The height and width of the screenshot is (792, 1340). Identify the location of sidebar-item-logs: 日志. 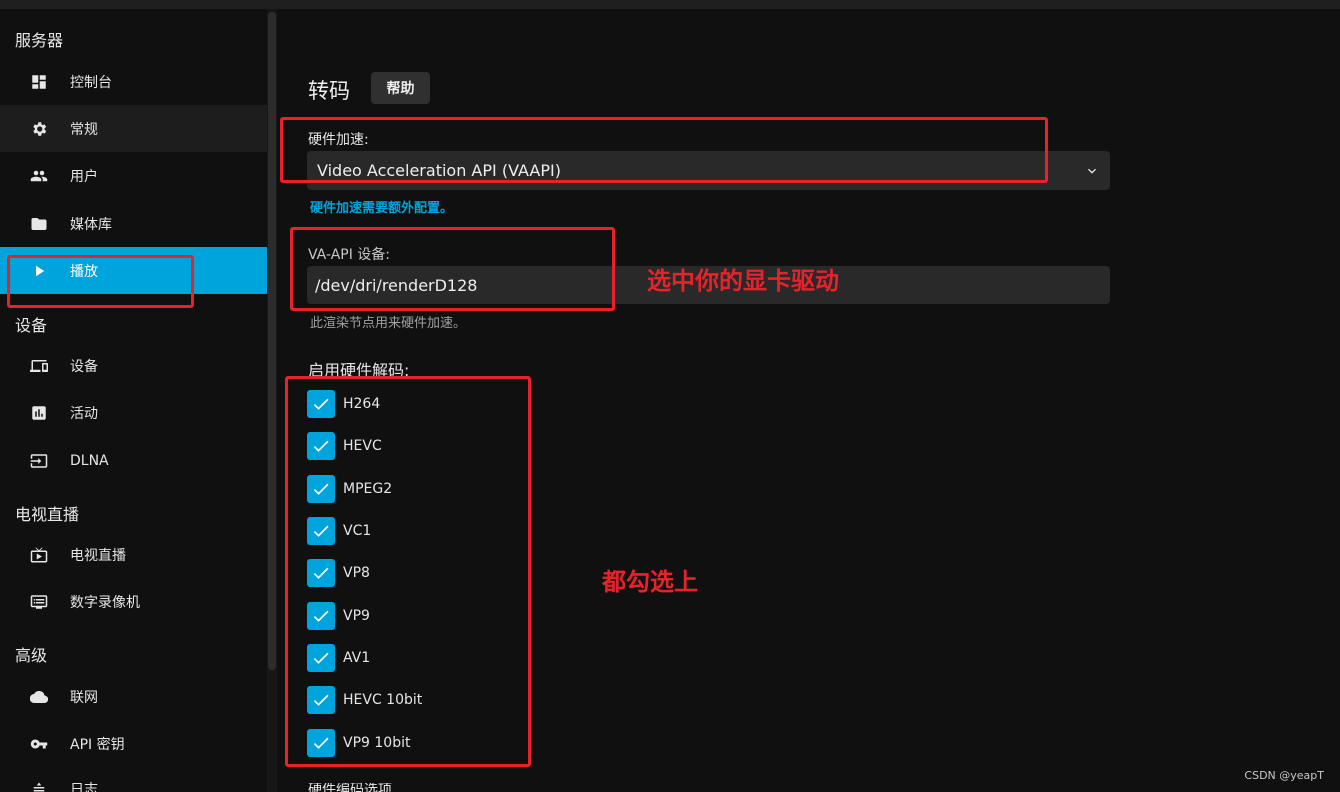
(133, 779).